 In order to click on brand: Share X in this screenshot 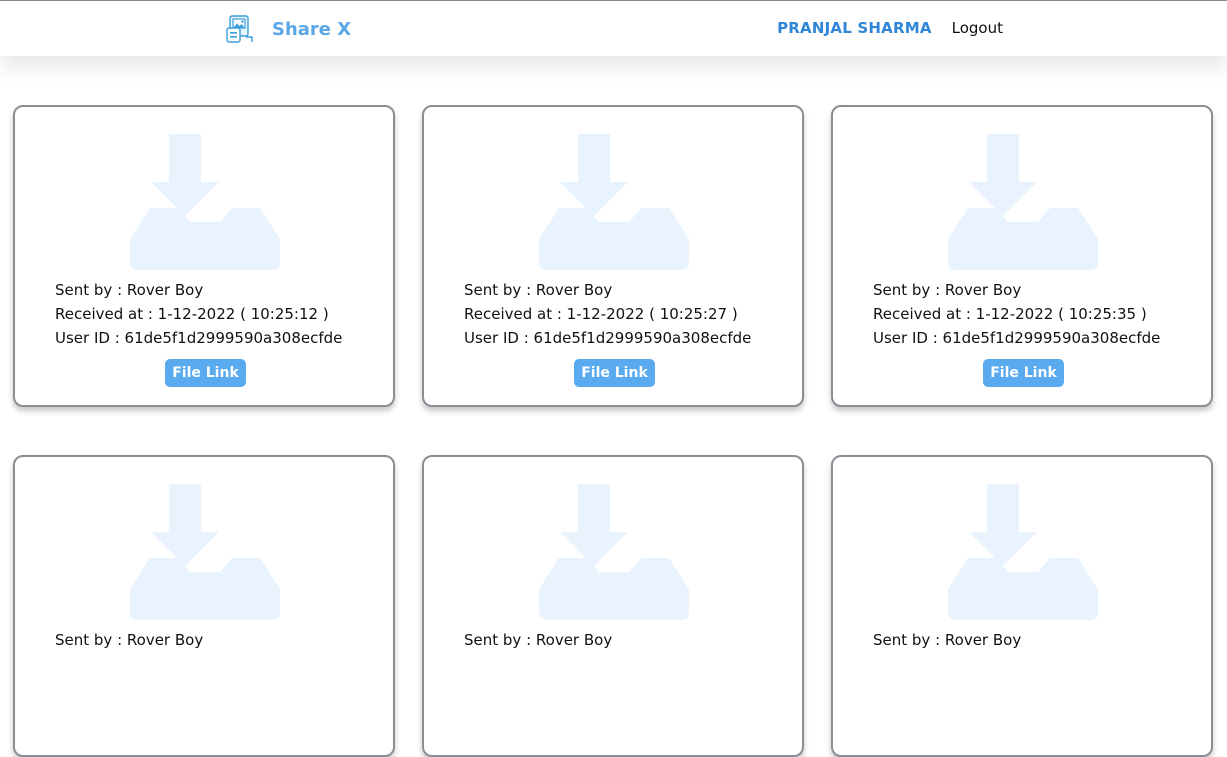, I will do `click(287, 29)`.